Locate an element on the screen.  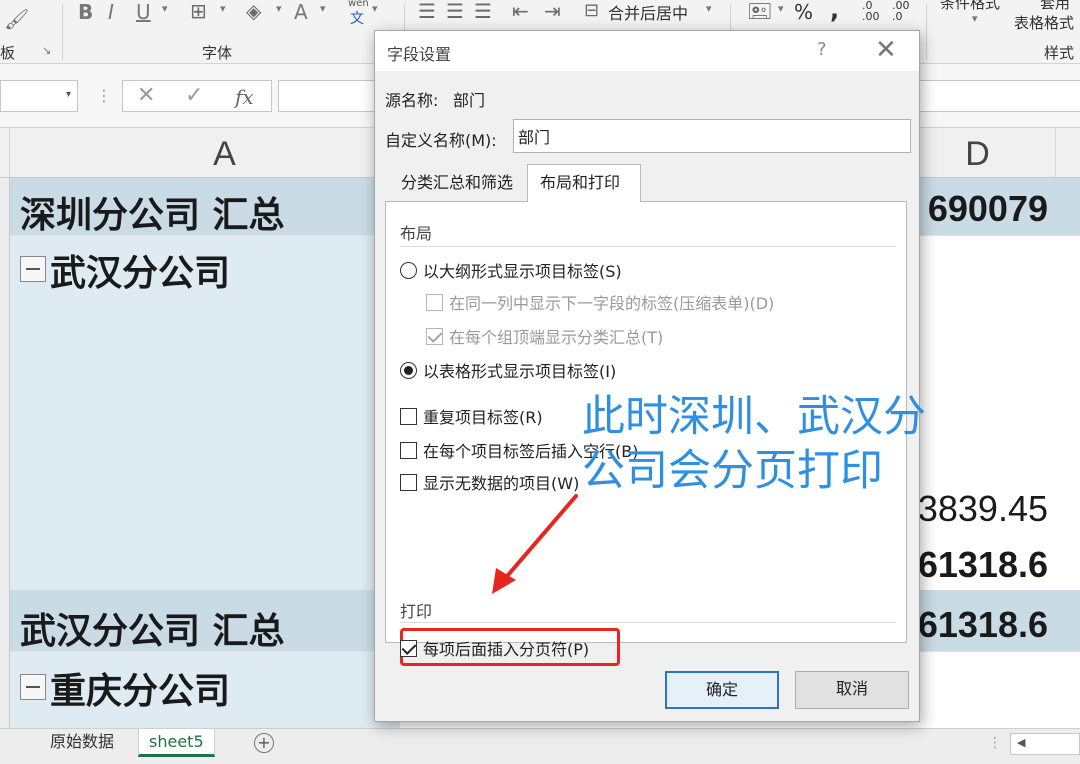
column-header-d: D is located at coordinates (978, 153).